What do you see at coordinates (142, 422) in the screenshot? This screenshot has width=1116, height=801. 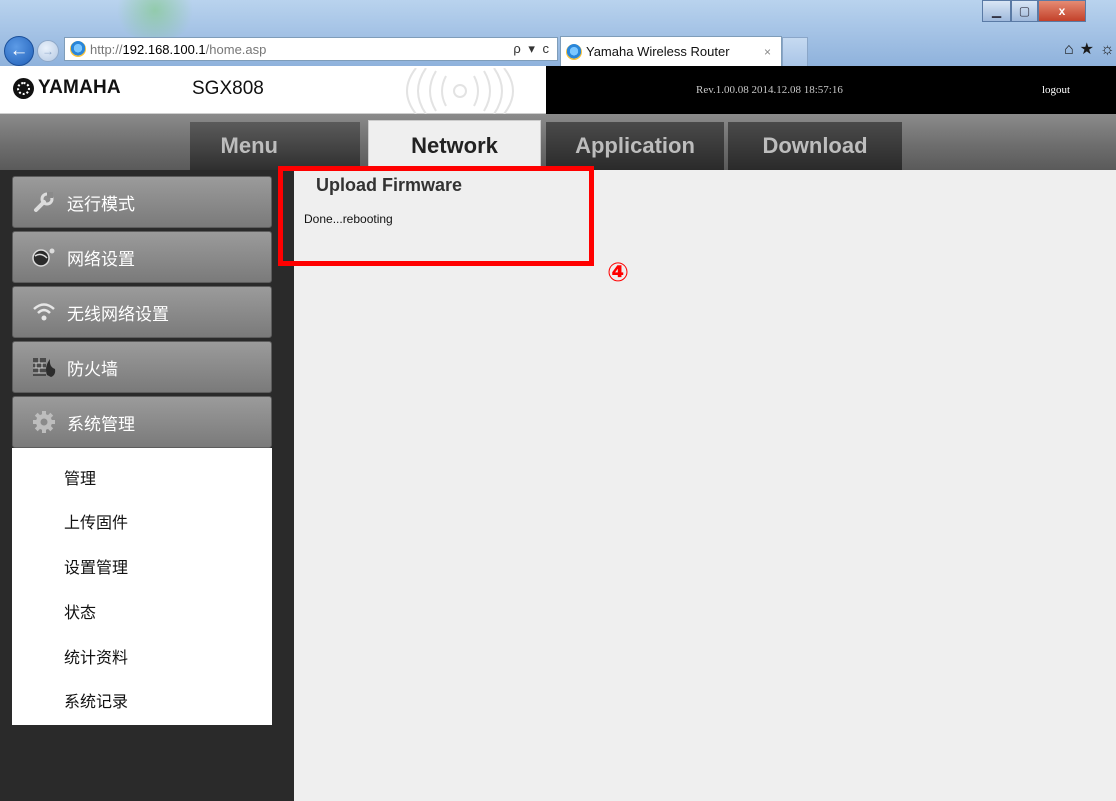 I see `sidebar-item-system-management: 系统管理` at bounding box center [142, 422].